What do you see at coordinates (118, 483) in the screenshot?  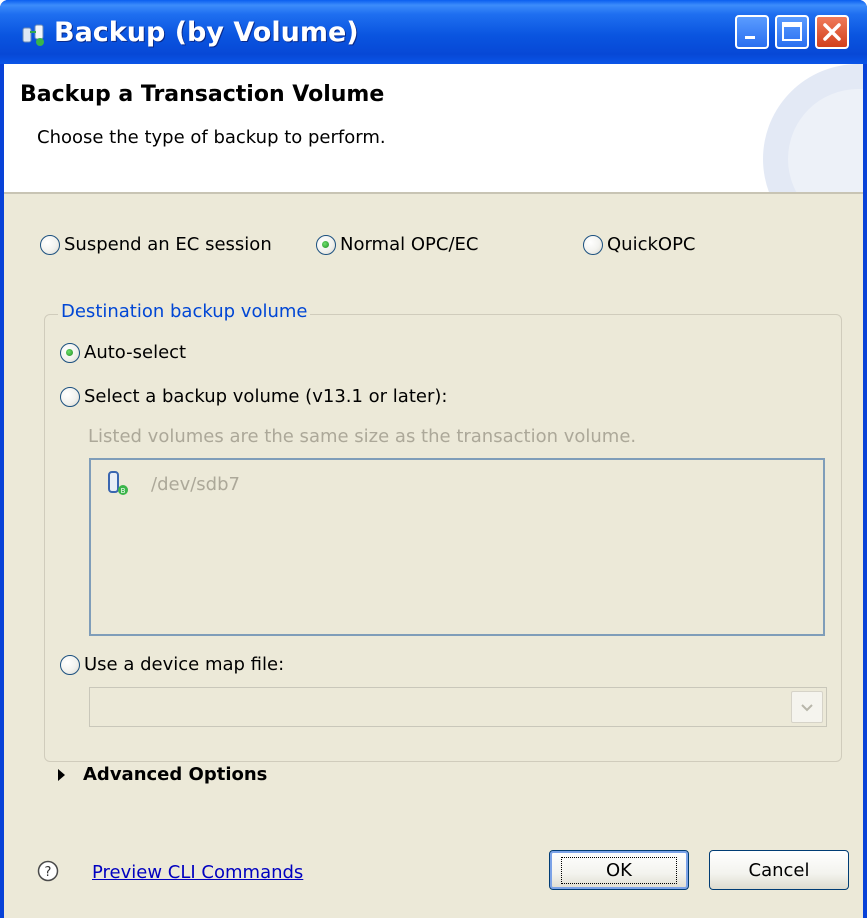 I see `disk-volume-icon: B` at bounding box center [118, 483].